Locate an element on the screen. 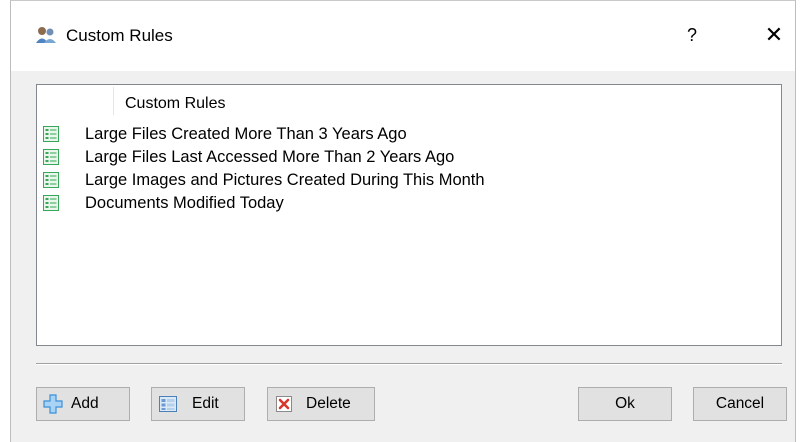 This screenshot has height=442, width=806. delete-icon is located at coordinates (284, 404).